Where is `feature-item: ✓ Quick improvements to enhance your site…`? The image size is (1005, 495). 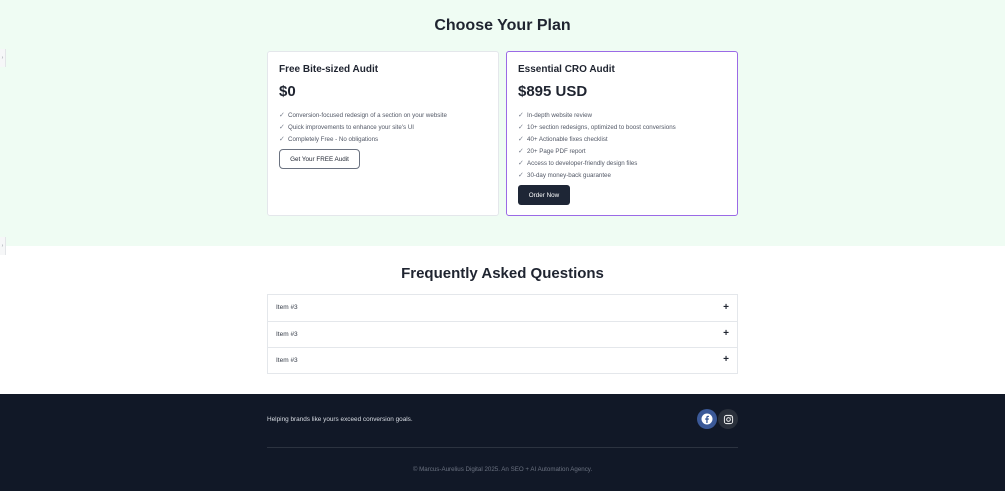 feature-item: ✓ Quick improvements to enhance your site… is located at coordinates (347, 127).